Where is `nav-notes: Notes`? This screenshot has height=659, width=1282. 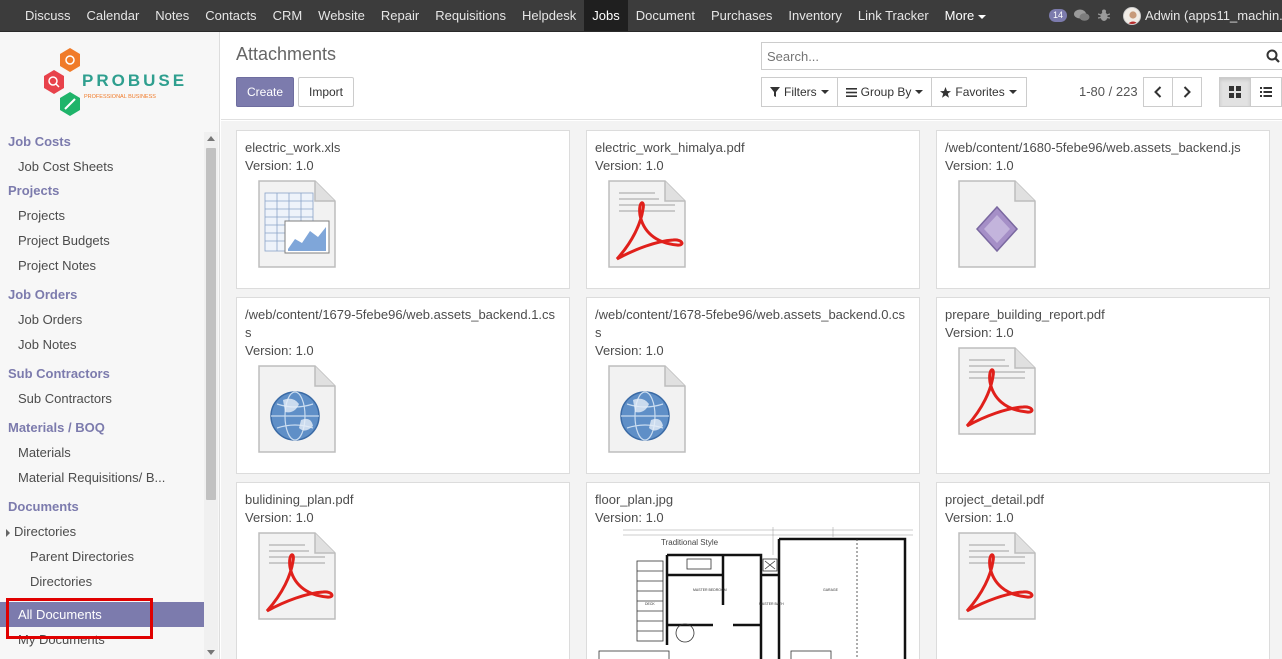 nav-notes: Notes is located at coordinates (172, 15).